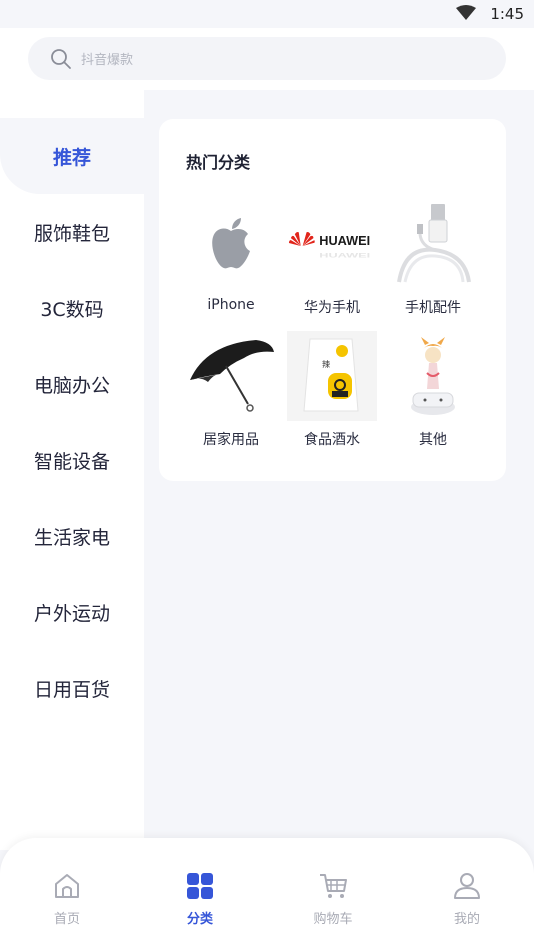  What do you see at coordinates (332, 308) in the screenshot?
I see `category-label: 华为手机` at bounding box center [332, 308].